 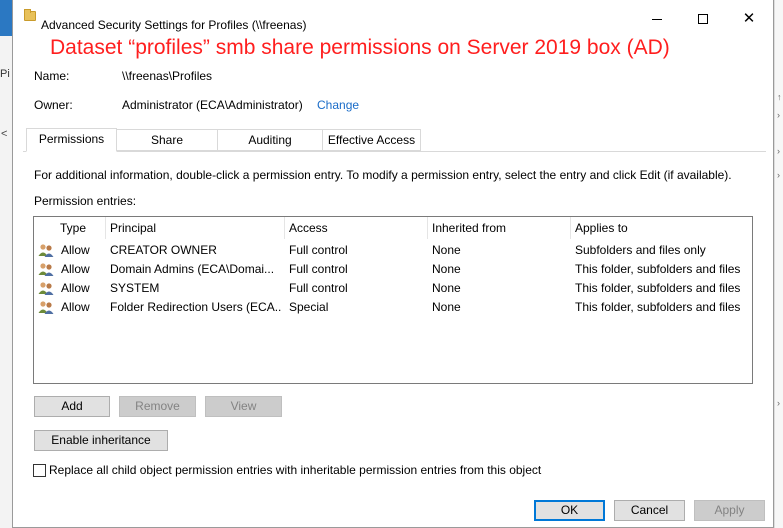 I want to click on background-mark: ↑, so click(x=779, y=97).